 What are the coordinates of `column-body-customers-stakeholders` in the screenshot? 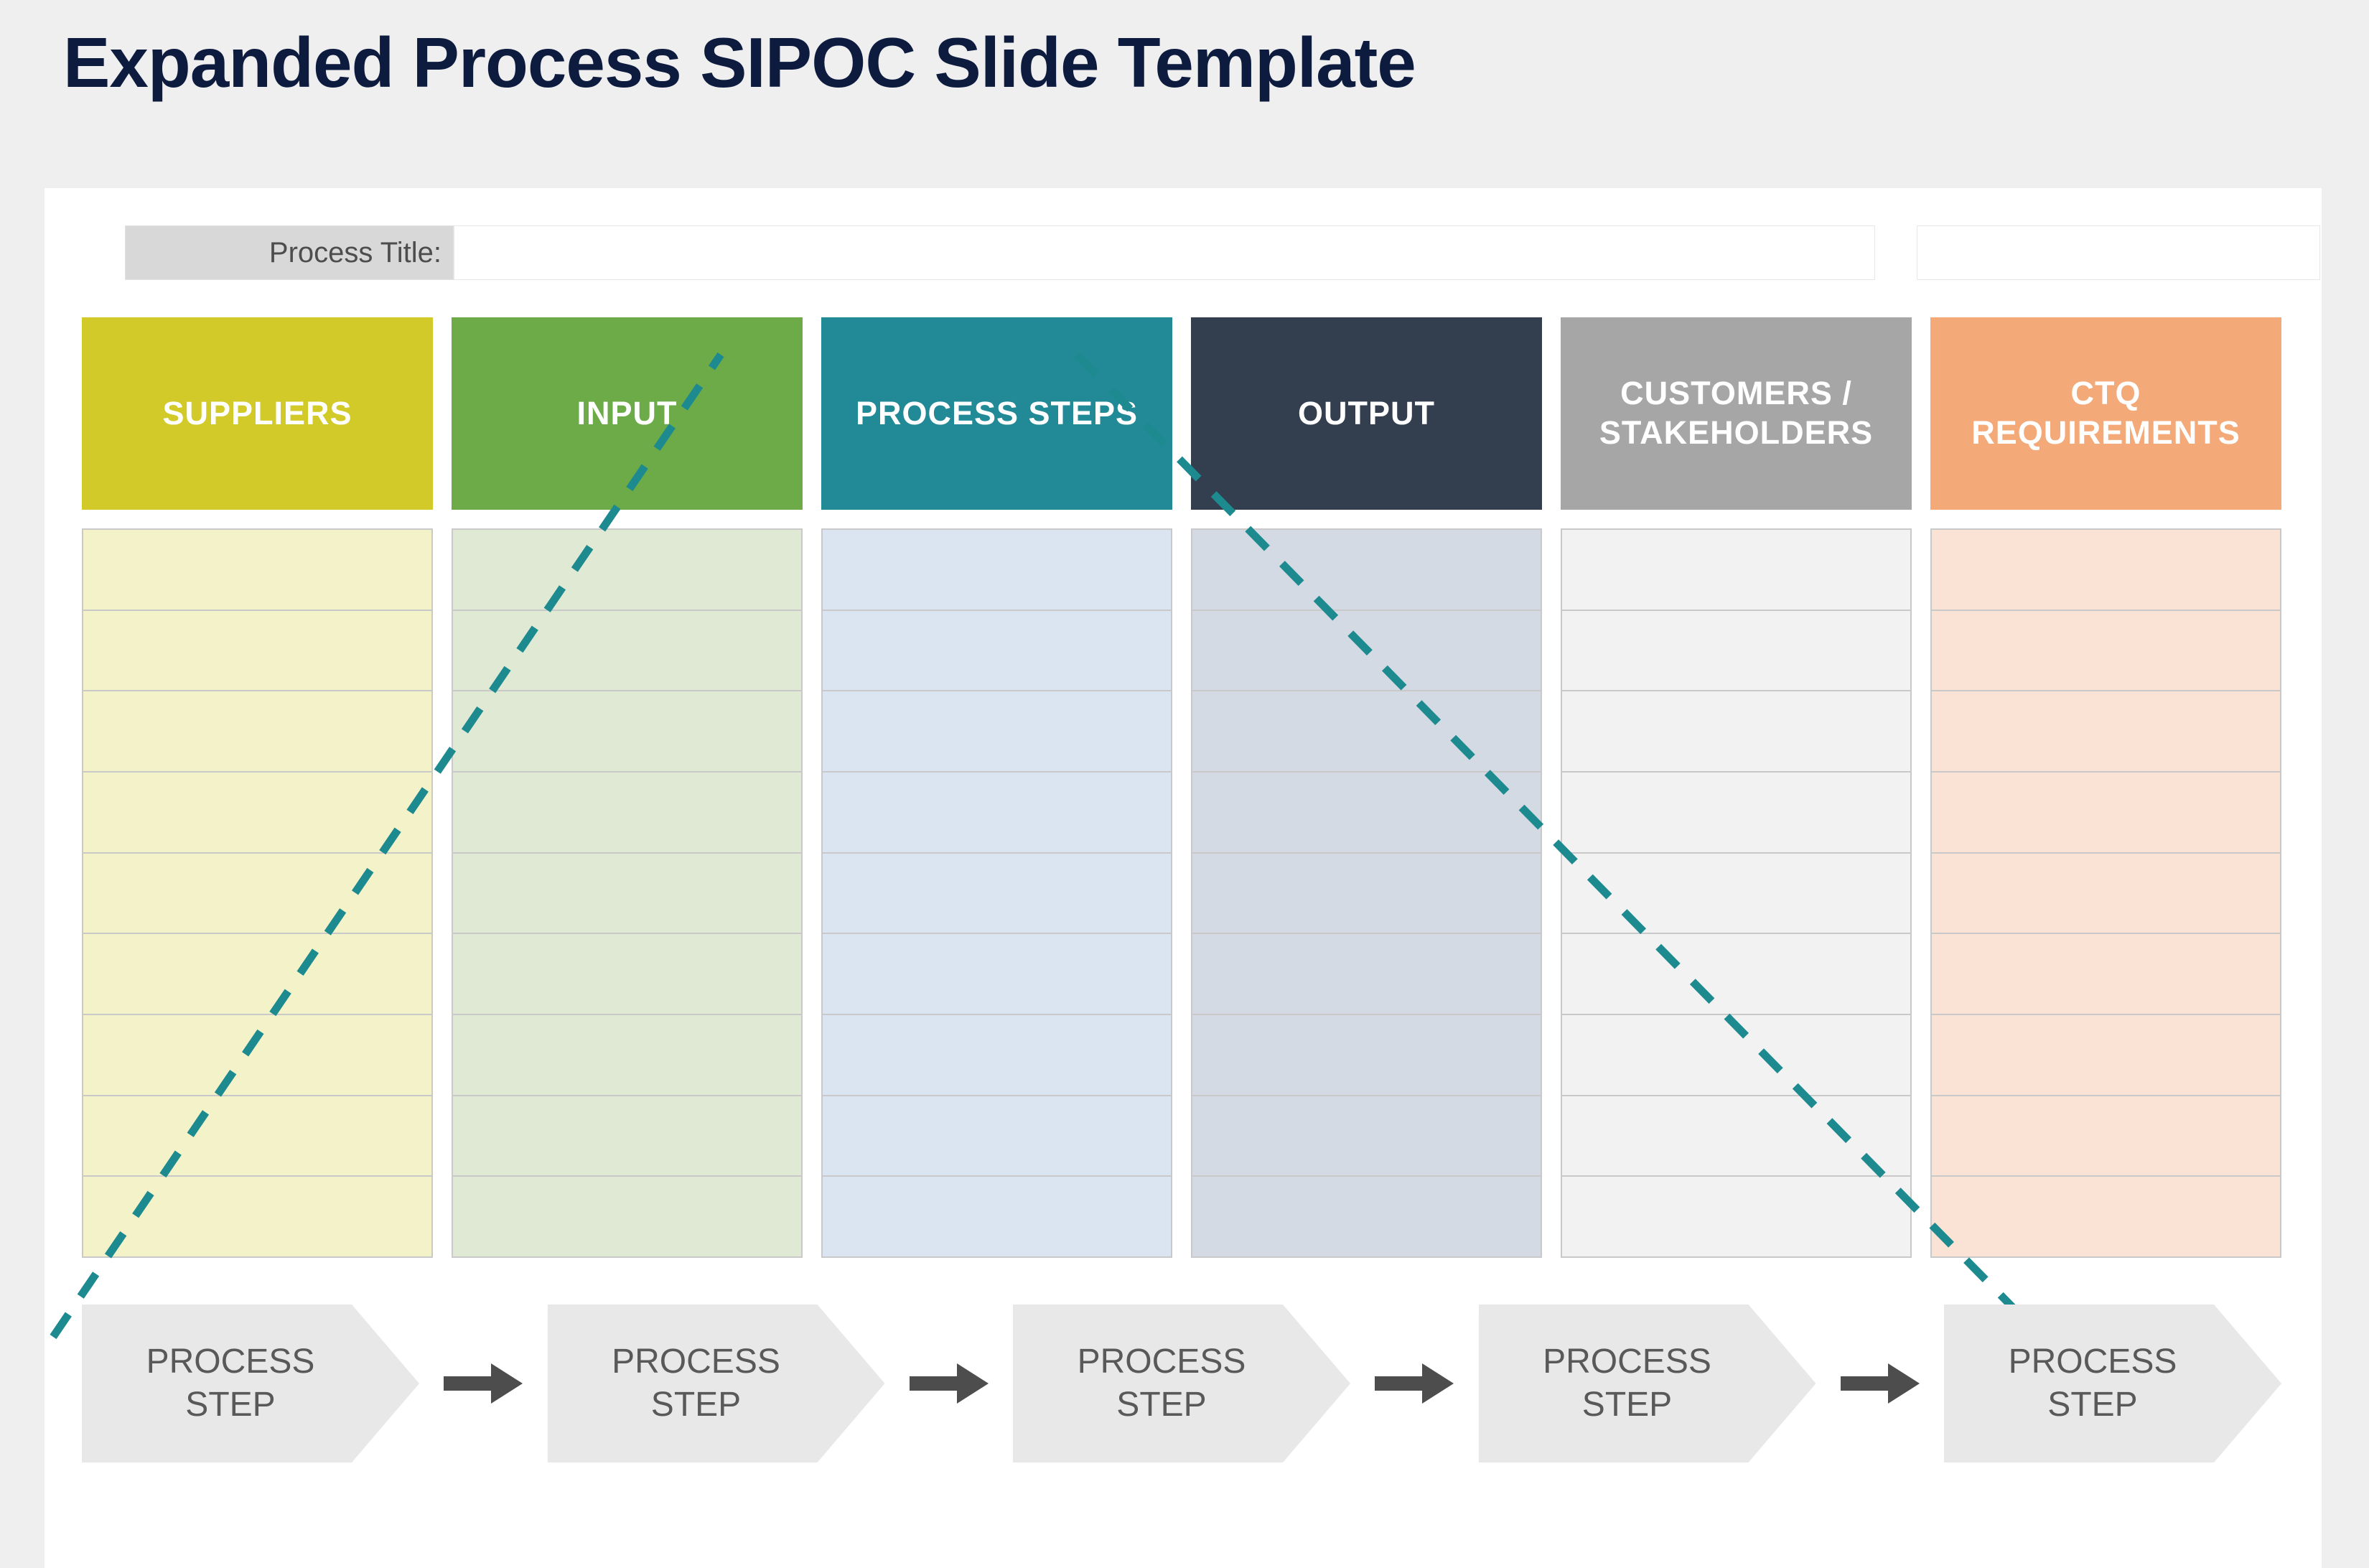 It's located at (1736, 893).